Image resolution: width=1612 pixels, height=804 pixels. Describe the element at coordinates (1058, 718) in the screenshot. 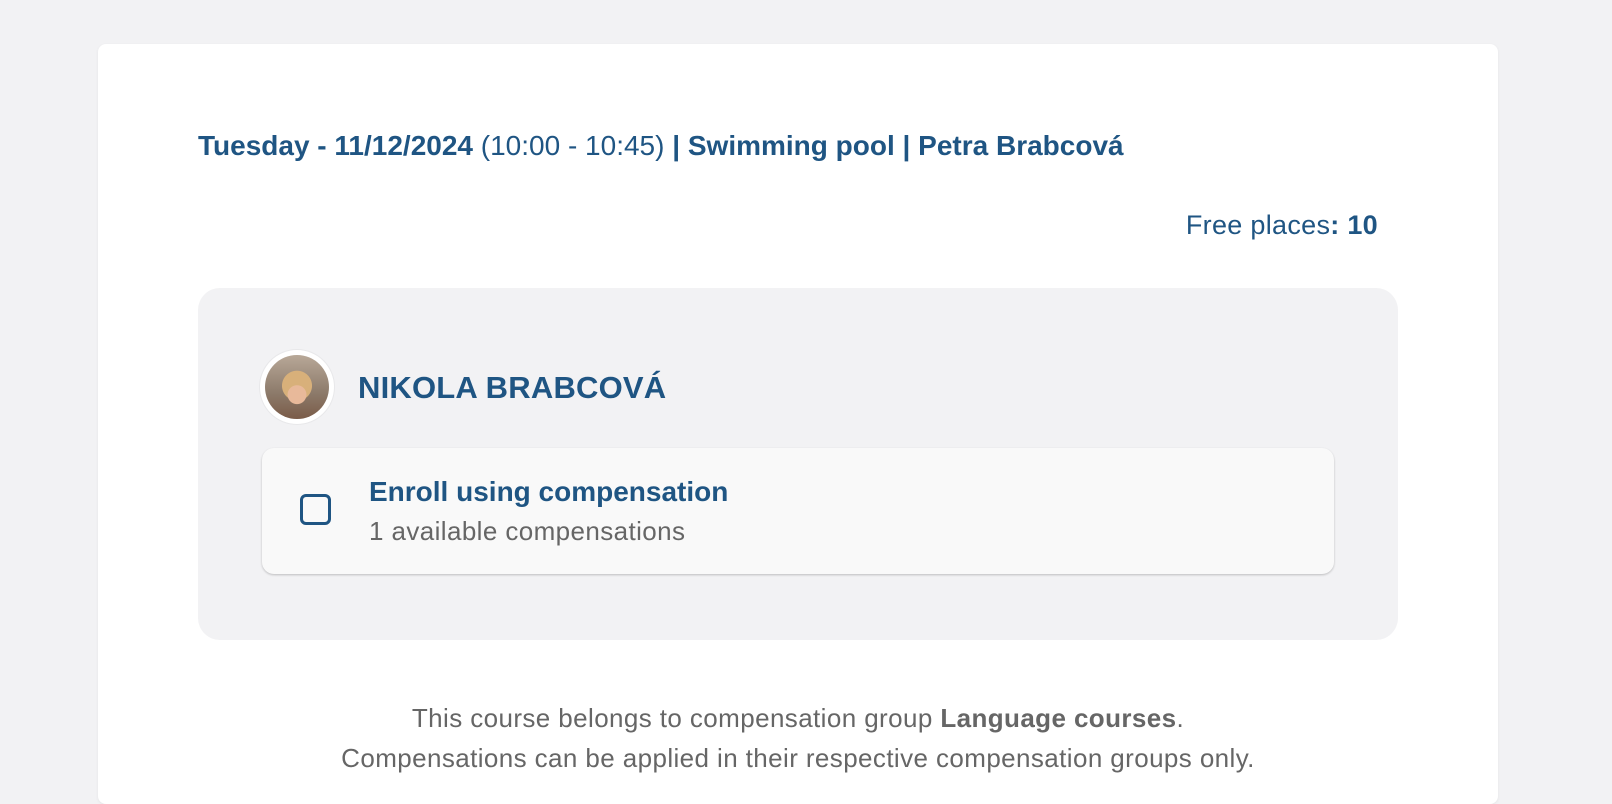

I see `compensation-group-name: Language courses` at that location.